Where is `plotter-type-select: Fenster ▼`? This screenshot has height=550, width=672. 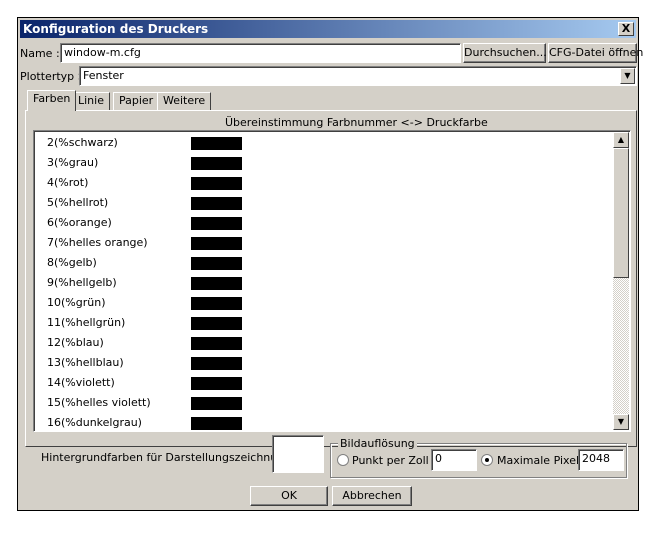
plotter-type-select: Fenster ▼ is located at coordinates (358, 76).